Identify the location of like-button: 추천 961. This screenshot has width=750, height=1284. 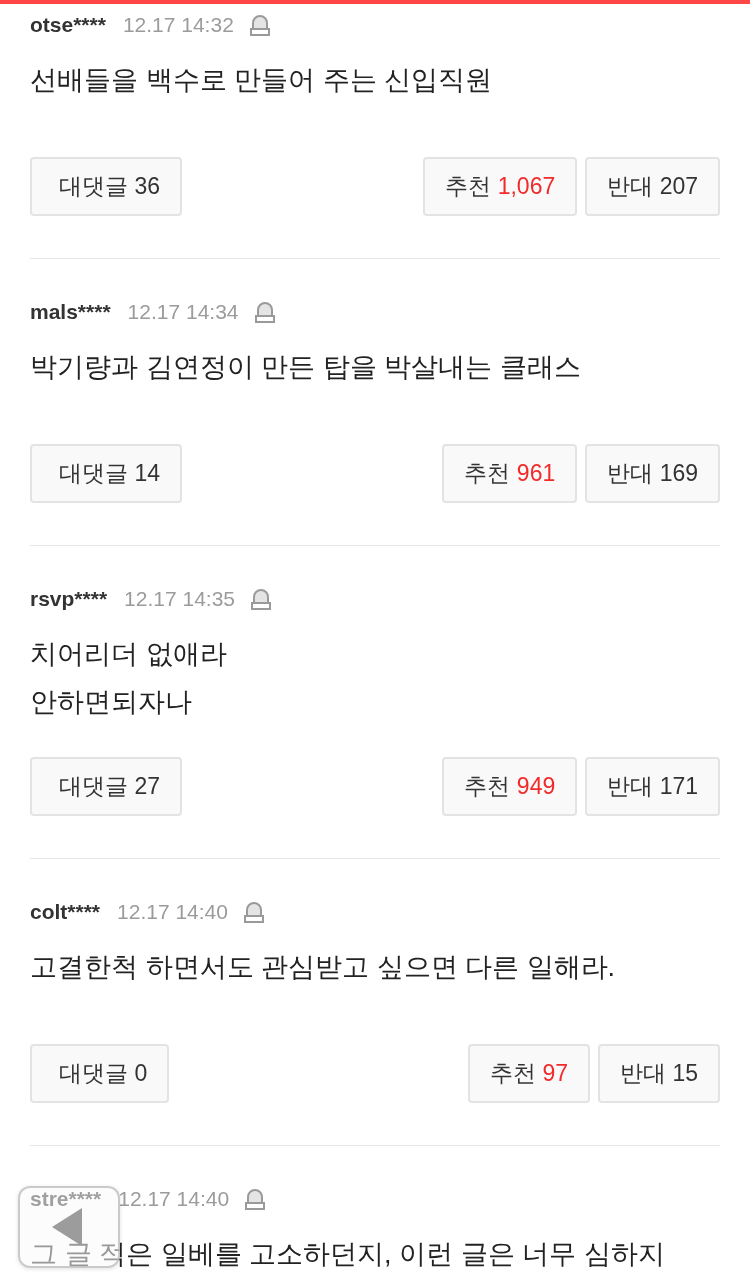
(510, 473).